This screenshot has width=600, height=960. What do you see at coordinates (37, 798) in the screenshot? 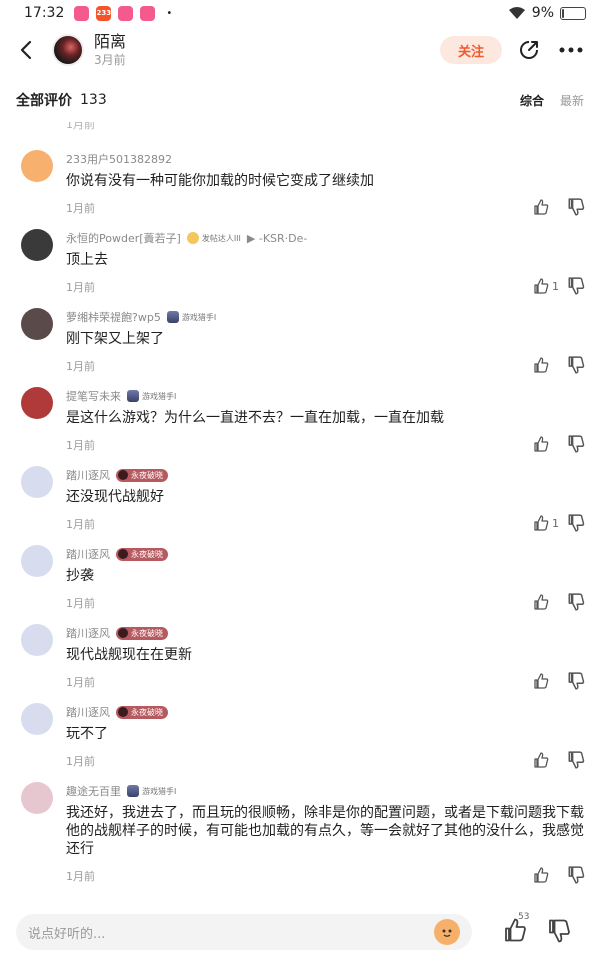
I see `pink-haired-girl-avatar` at bounding box center [37, 798].